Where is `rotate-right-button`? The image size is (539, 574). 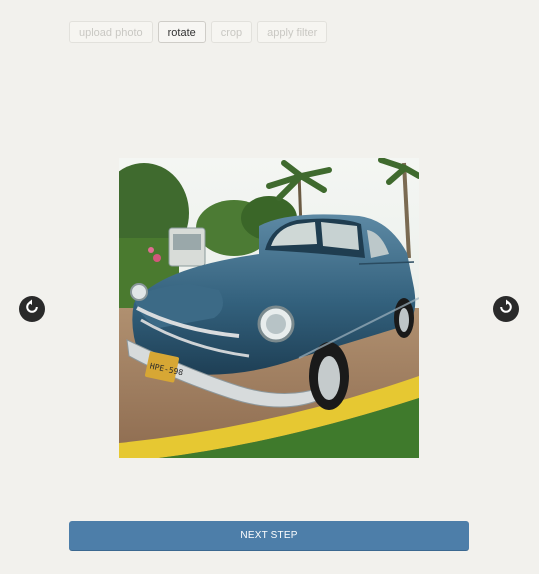
rotate-right-button is located at coordinates (506, 309).